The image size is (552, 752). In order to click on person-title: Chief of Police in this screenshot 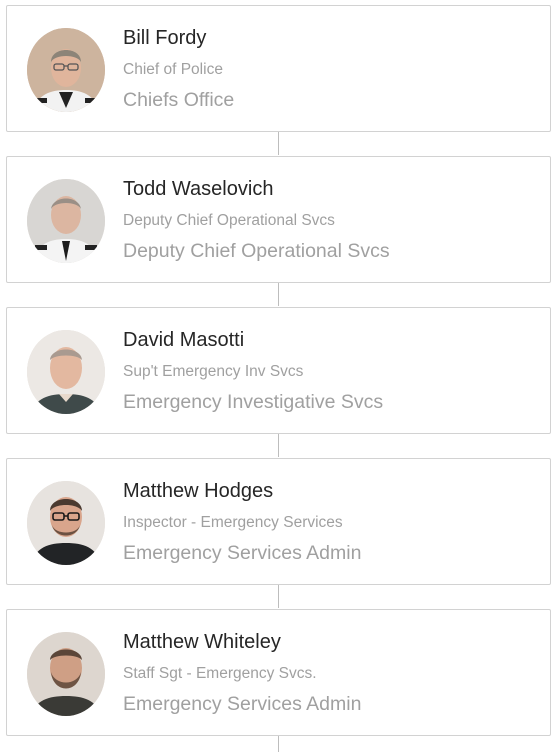, I will do `click(173, 69)`.